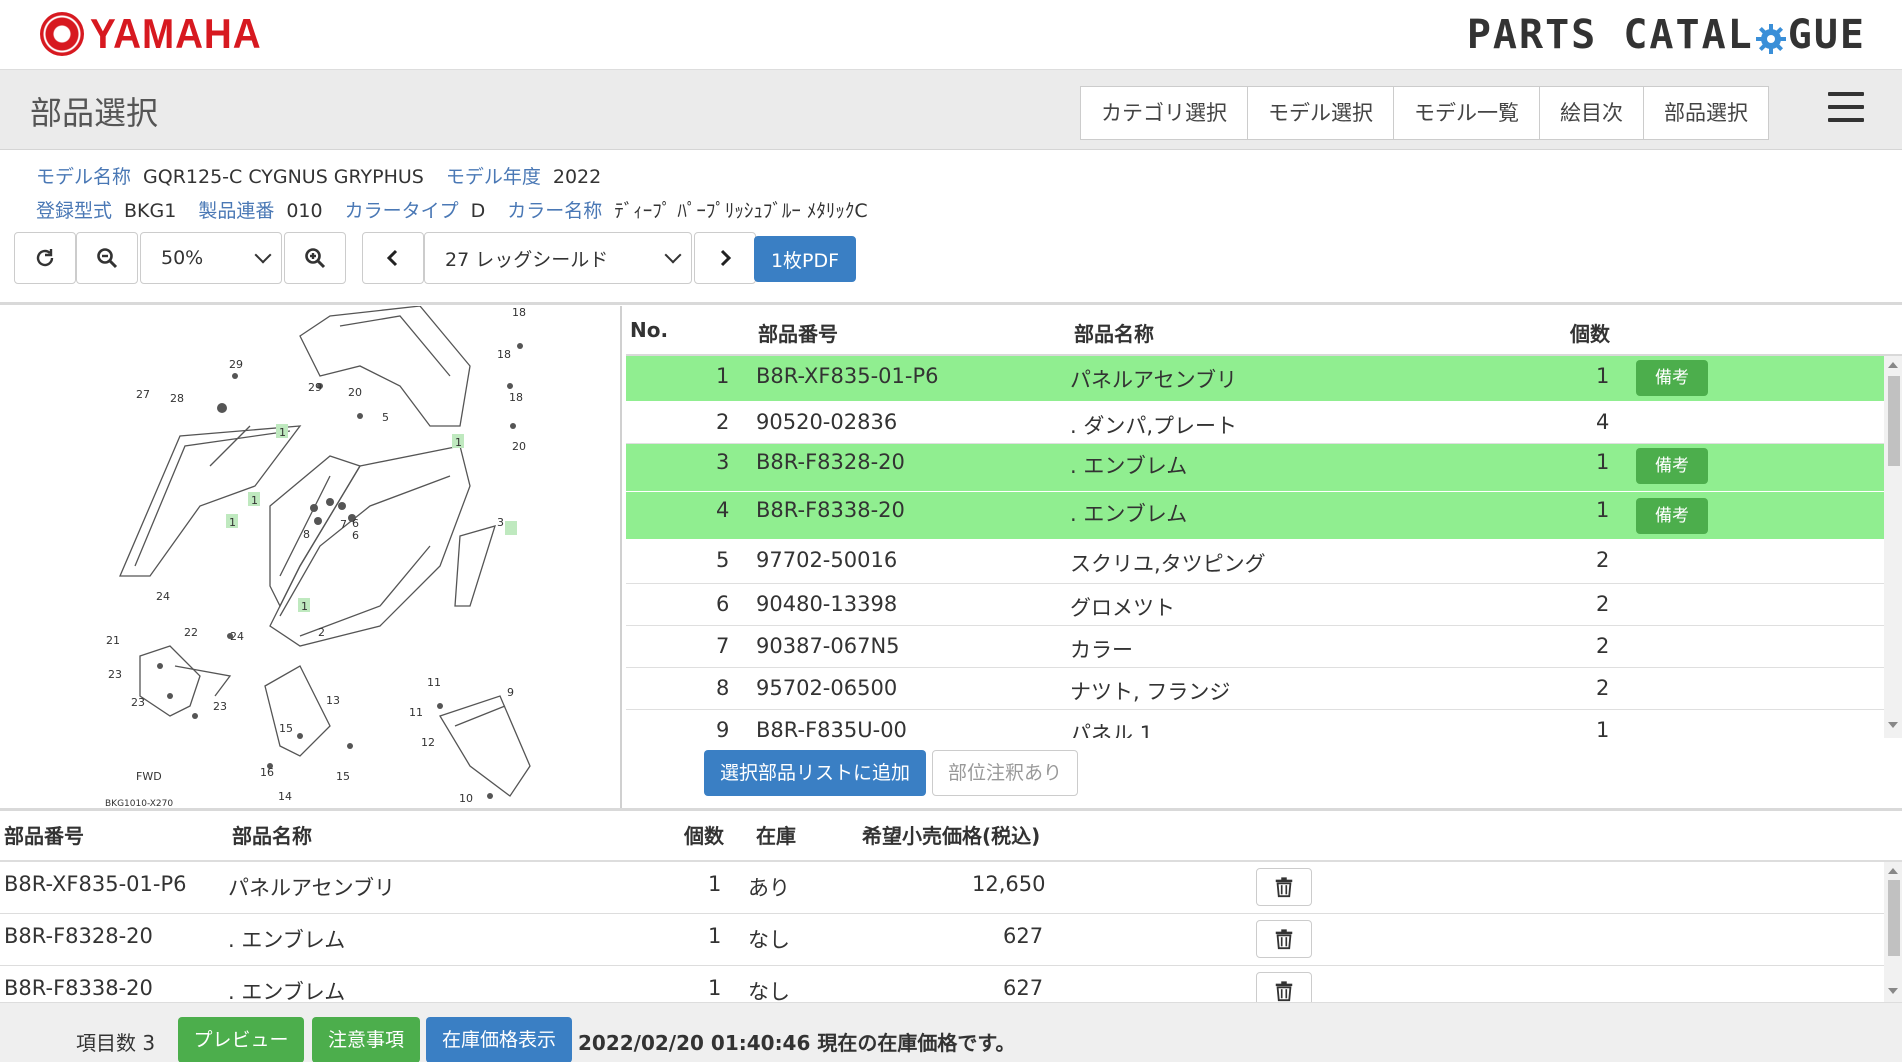  I want to click on selected-list-scrollbar, so click(1893, 932).